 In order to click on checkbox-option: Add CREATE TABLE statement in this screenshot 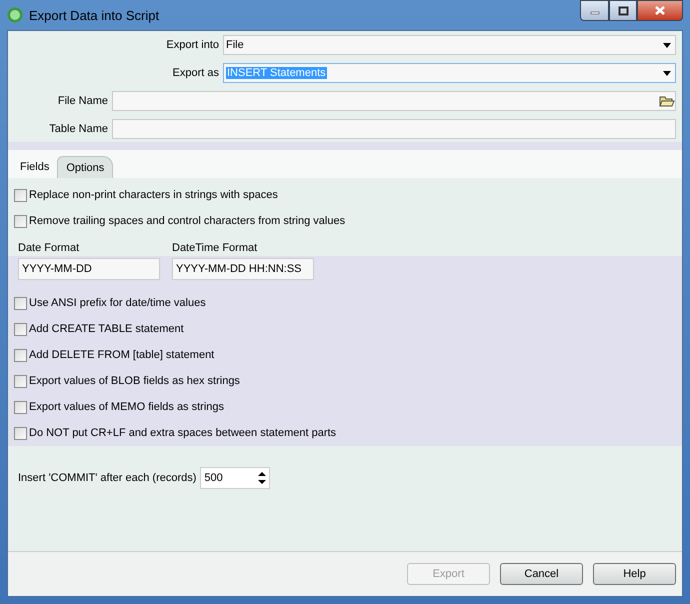, I will do `click(345, 329)`.